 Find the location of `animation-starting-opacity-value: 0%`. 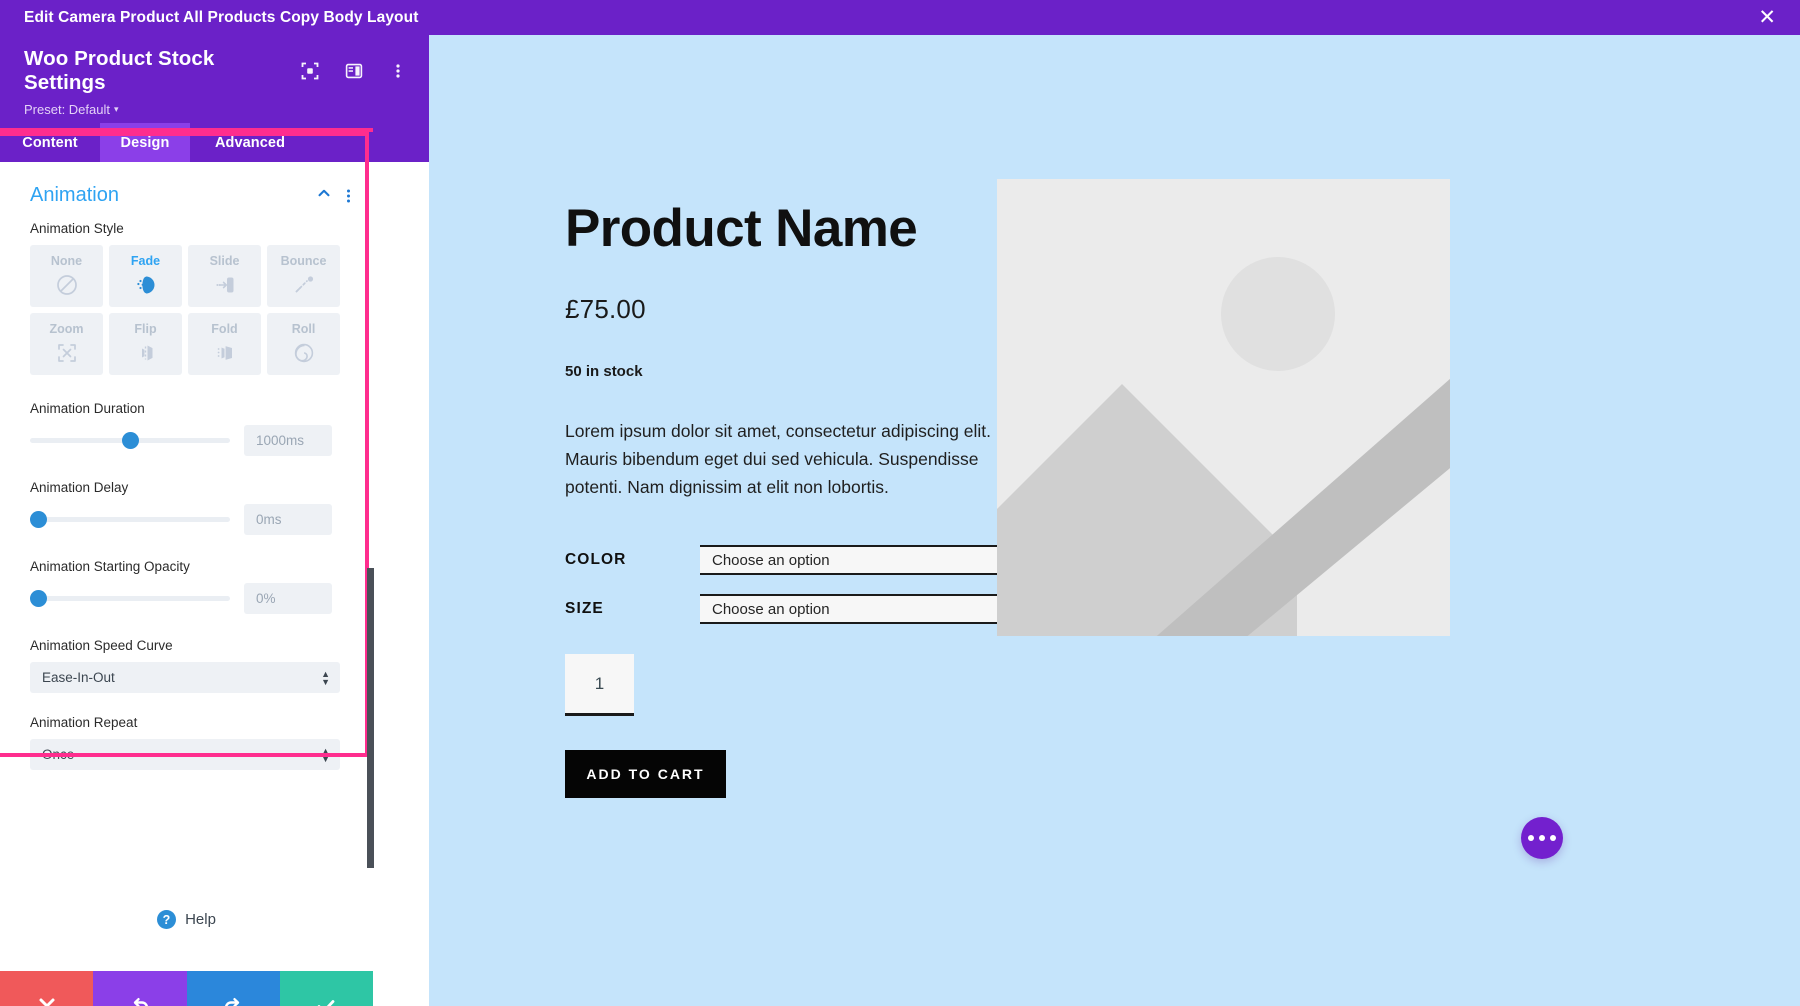

animation-starting-opacity-value: 0% is located at coordinates (288, 598).